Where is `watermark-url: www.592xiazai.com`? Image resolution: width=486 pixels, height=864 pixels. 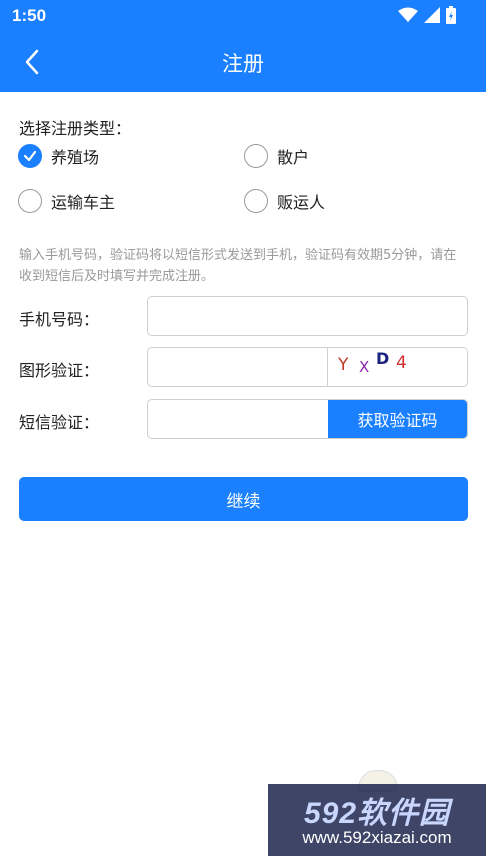
watermark-url: www.592xiazai.com is located at coordinates (377, 837).